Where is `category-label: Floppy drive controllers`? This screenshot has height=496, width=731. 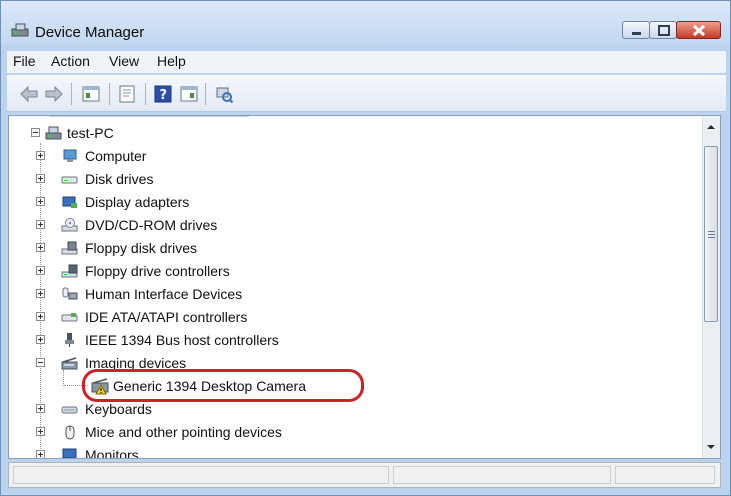
category-label: Floppy drive controllers is located at coordinates (157, 271).